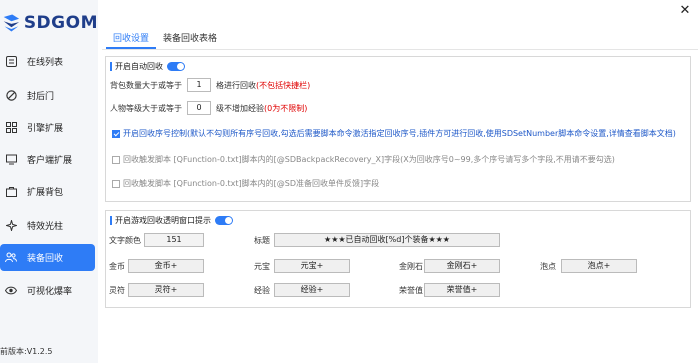 The width and height of the screenshot is (700, 363). I want to click on sidebar-item-label: 客户端扩展, so click(50, 161).